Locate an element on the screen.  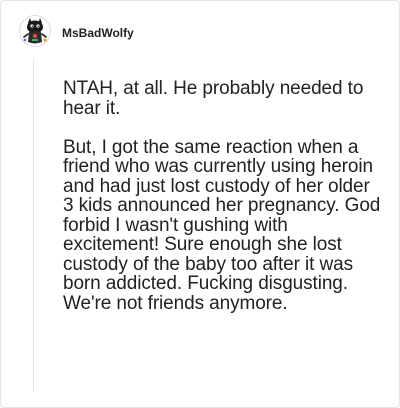
thread-line is located at coordinates (33, 225).